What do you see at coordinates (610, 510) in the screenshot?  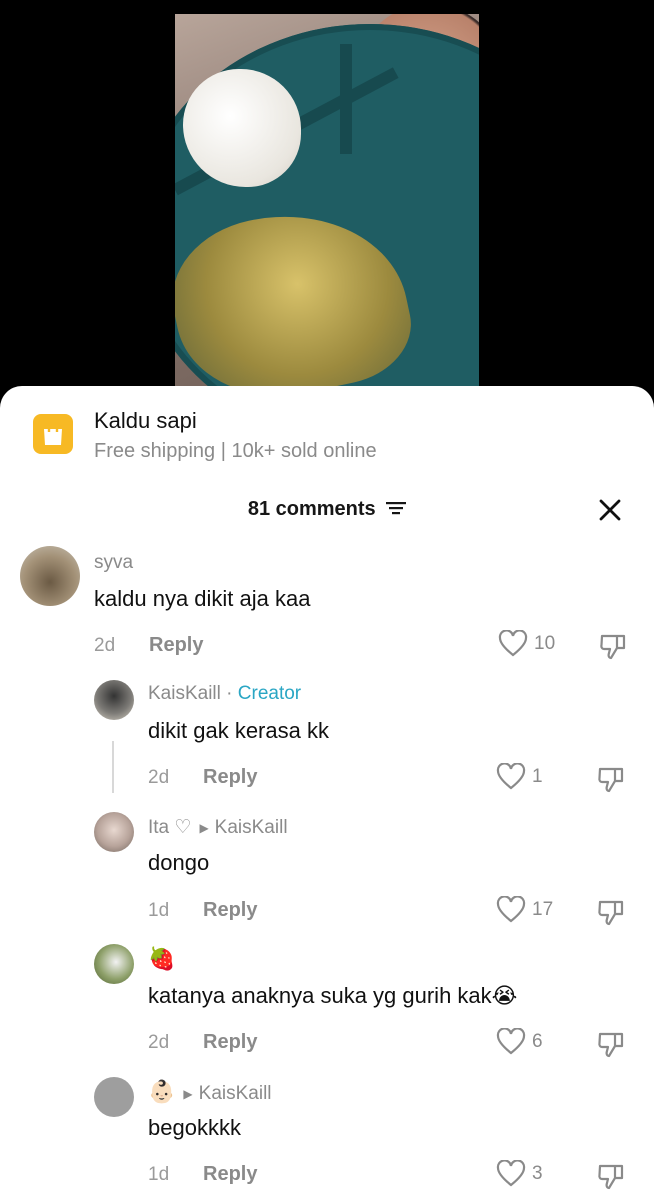 I see `close-icon` at bounding box center [610, 510].